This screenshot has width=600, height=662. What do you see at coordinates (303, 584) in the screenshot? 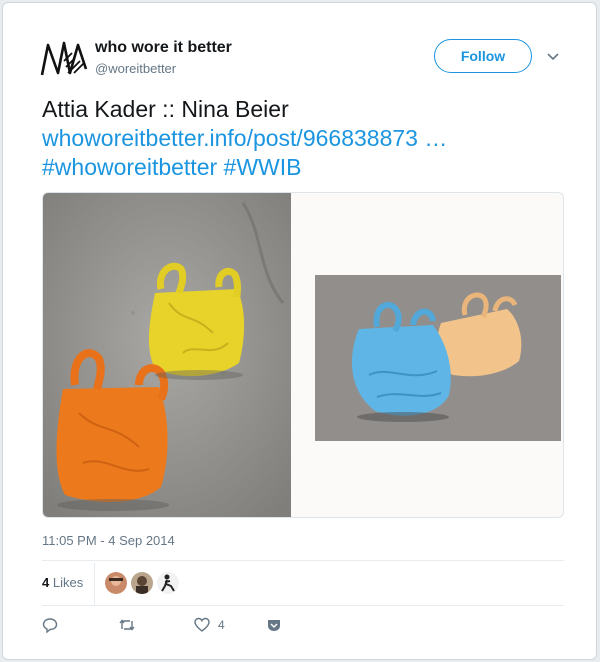
I see `likes-row: 4 Likes` at bounding box center [303, 584].